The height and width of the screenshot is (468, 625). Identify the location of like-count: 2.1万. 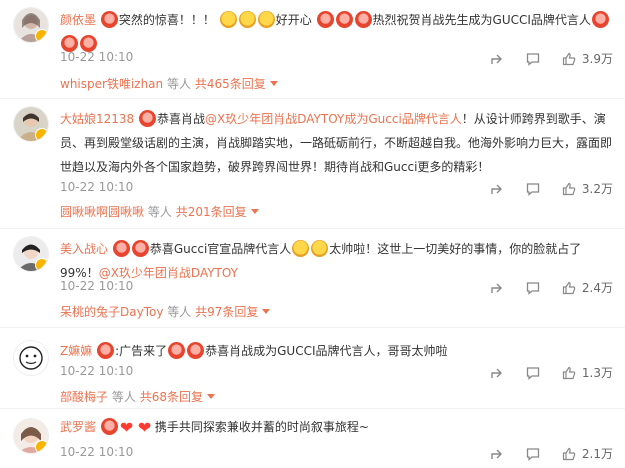
(597, 454).